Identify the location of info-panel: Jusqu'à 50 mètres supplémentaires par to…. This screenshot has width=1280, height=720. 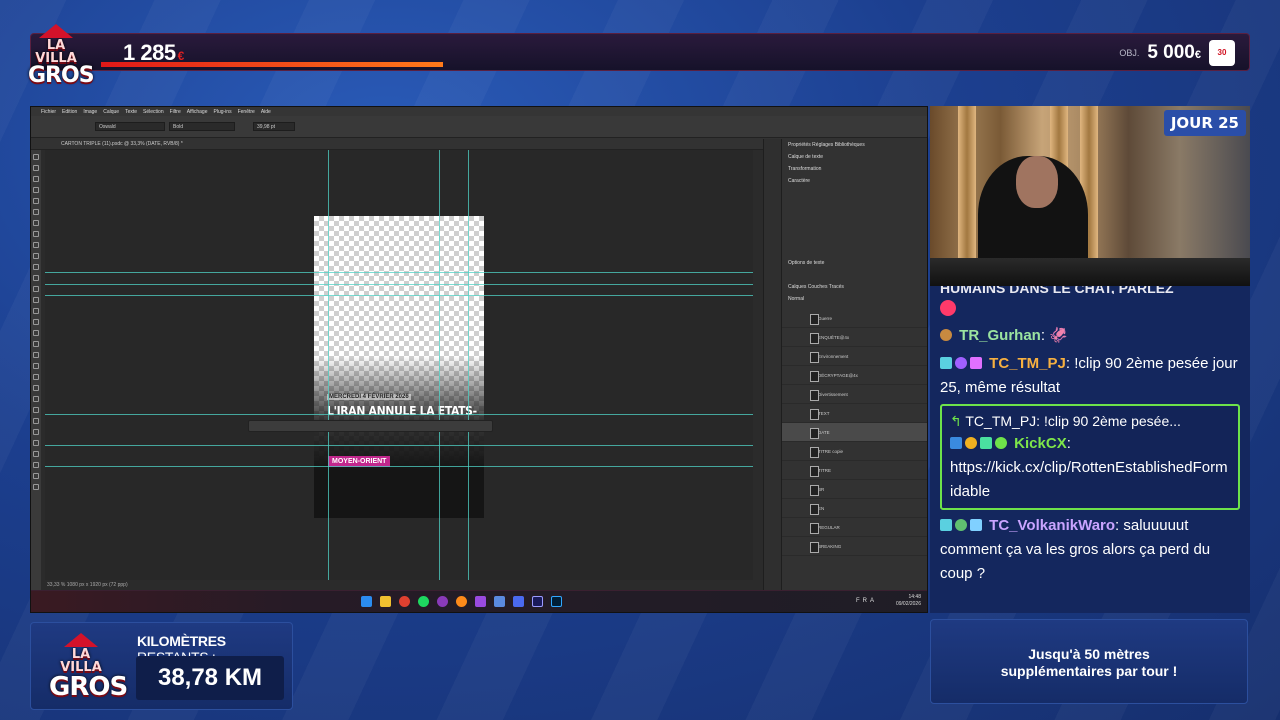
(1089, 661).